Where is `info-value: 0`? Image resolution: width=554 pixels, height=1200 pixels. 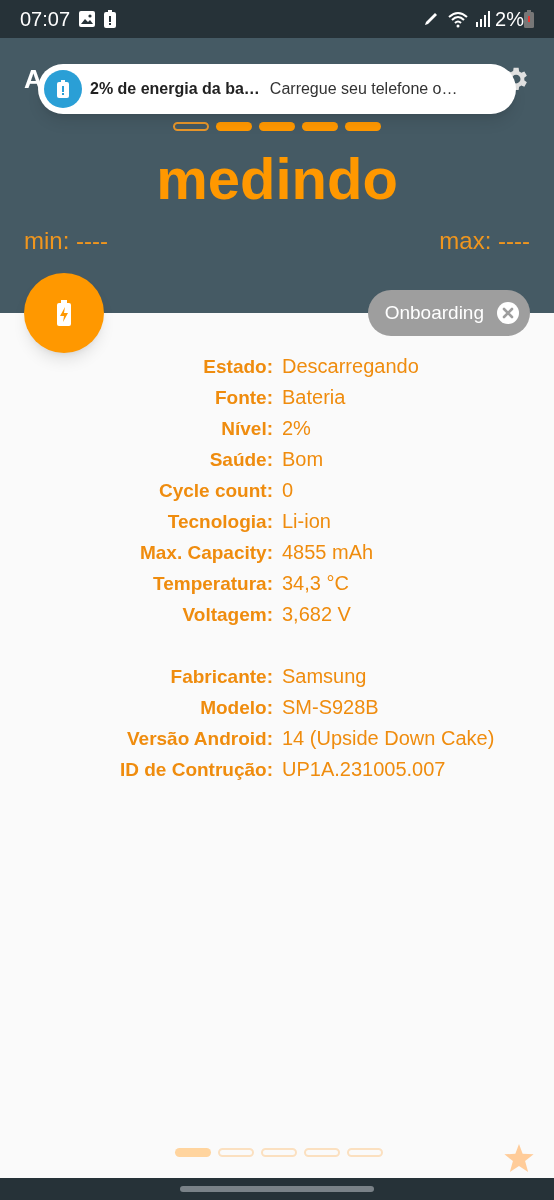 info-value: 0 is located at coordinates (288, 490).